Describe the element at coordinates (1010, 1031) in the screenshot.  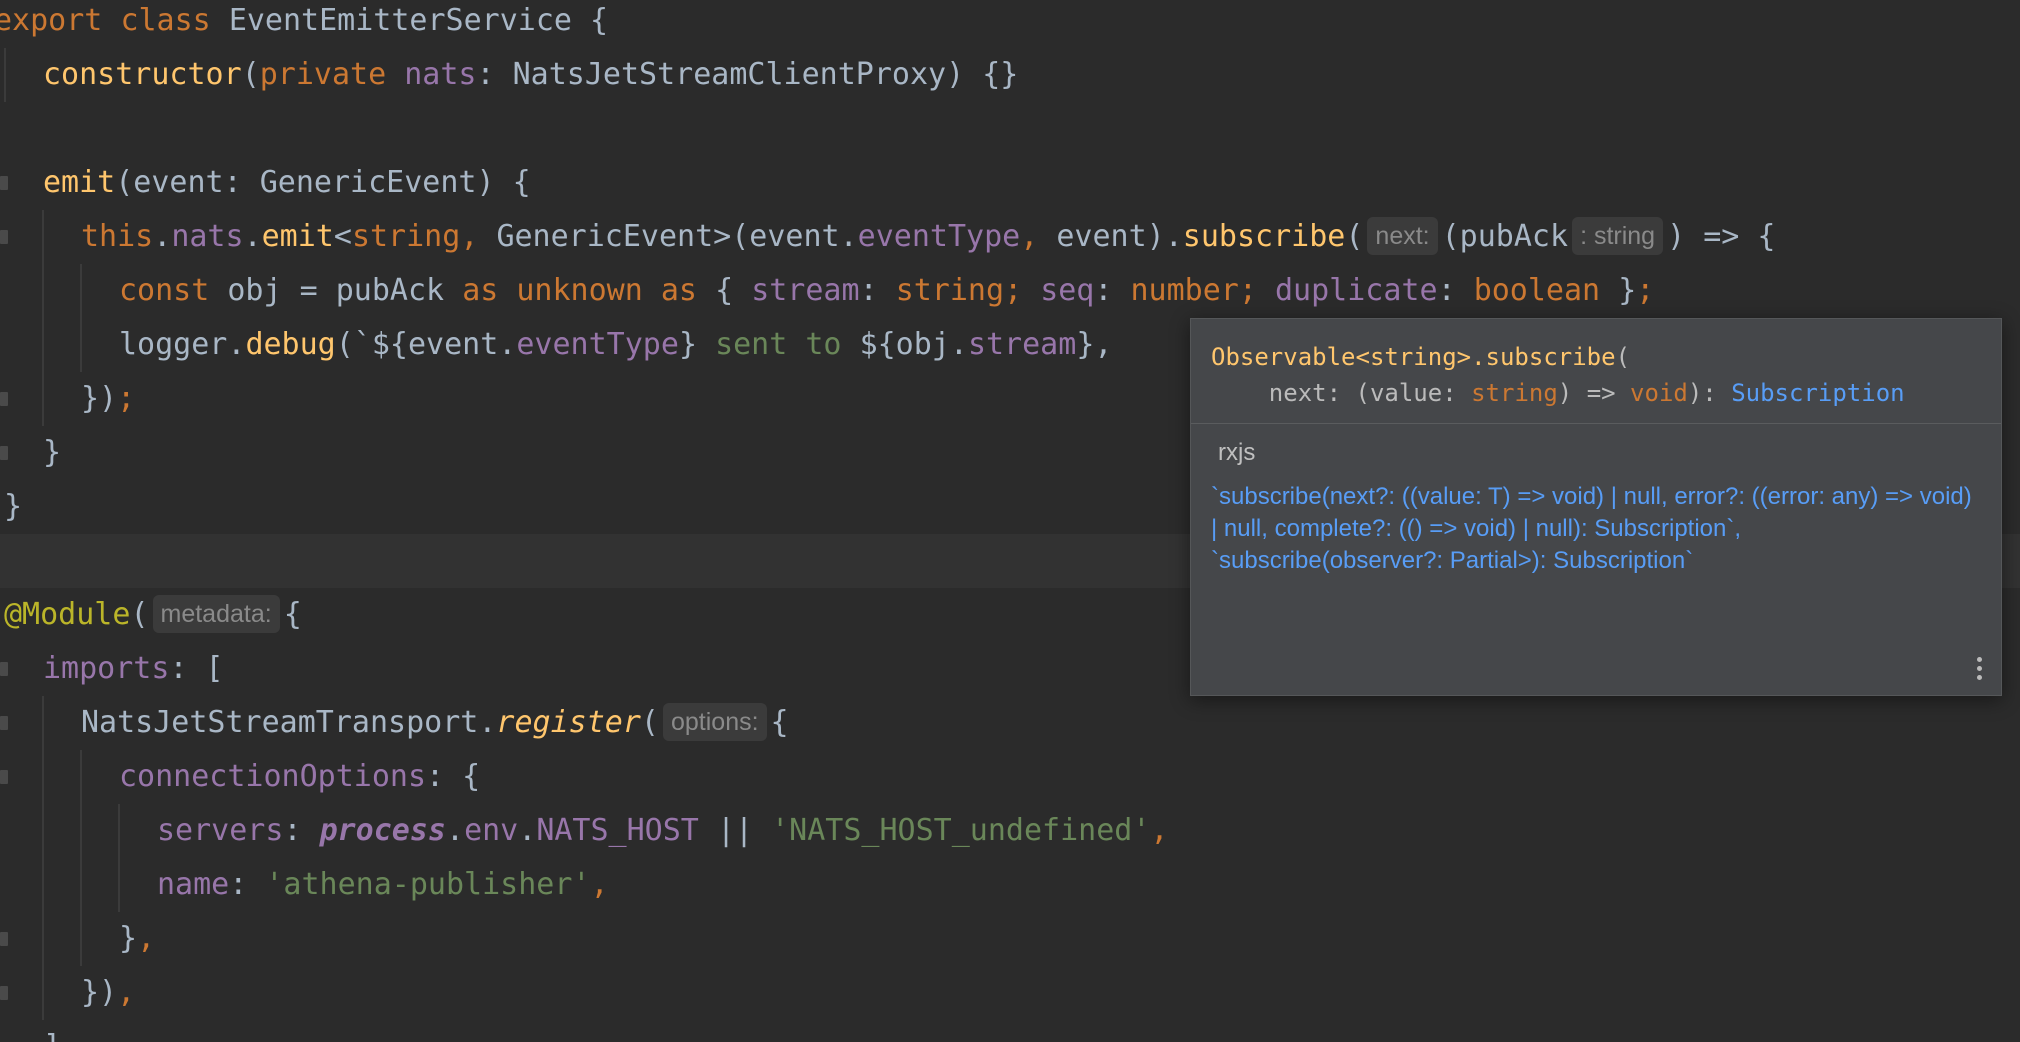
I see `code-line: ]` at that location.